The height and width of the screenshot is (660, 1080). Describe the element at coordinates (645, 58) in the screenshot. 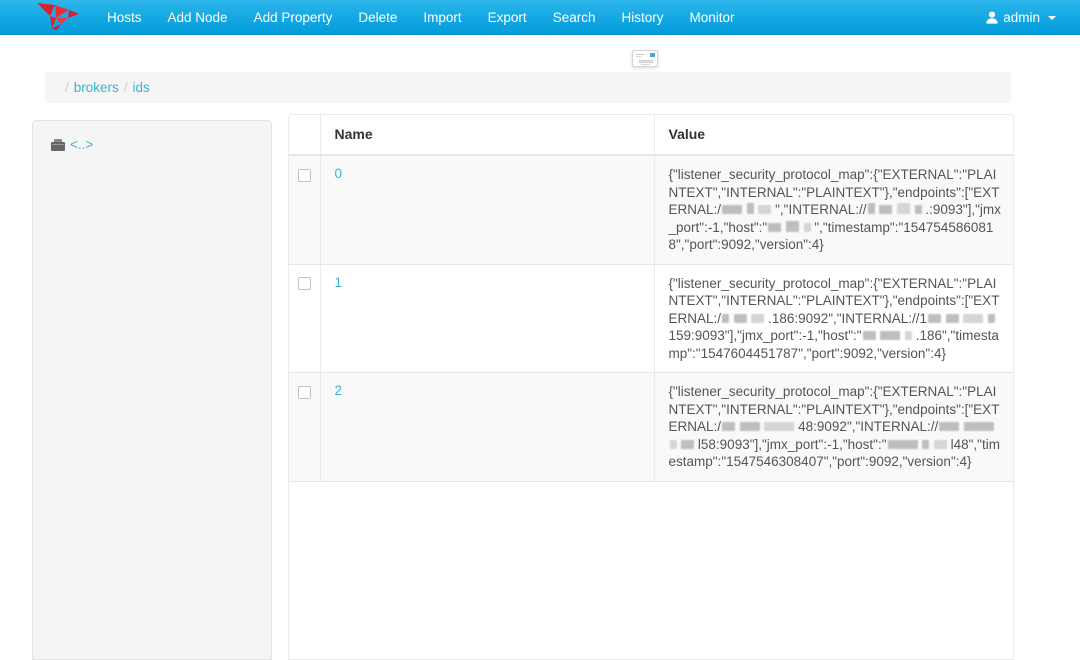

I see `card-preview-icon` at that location.